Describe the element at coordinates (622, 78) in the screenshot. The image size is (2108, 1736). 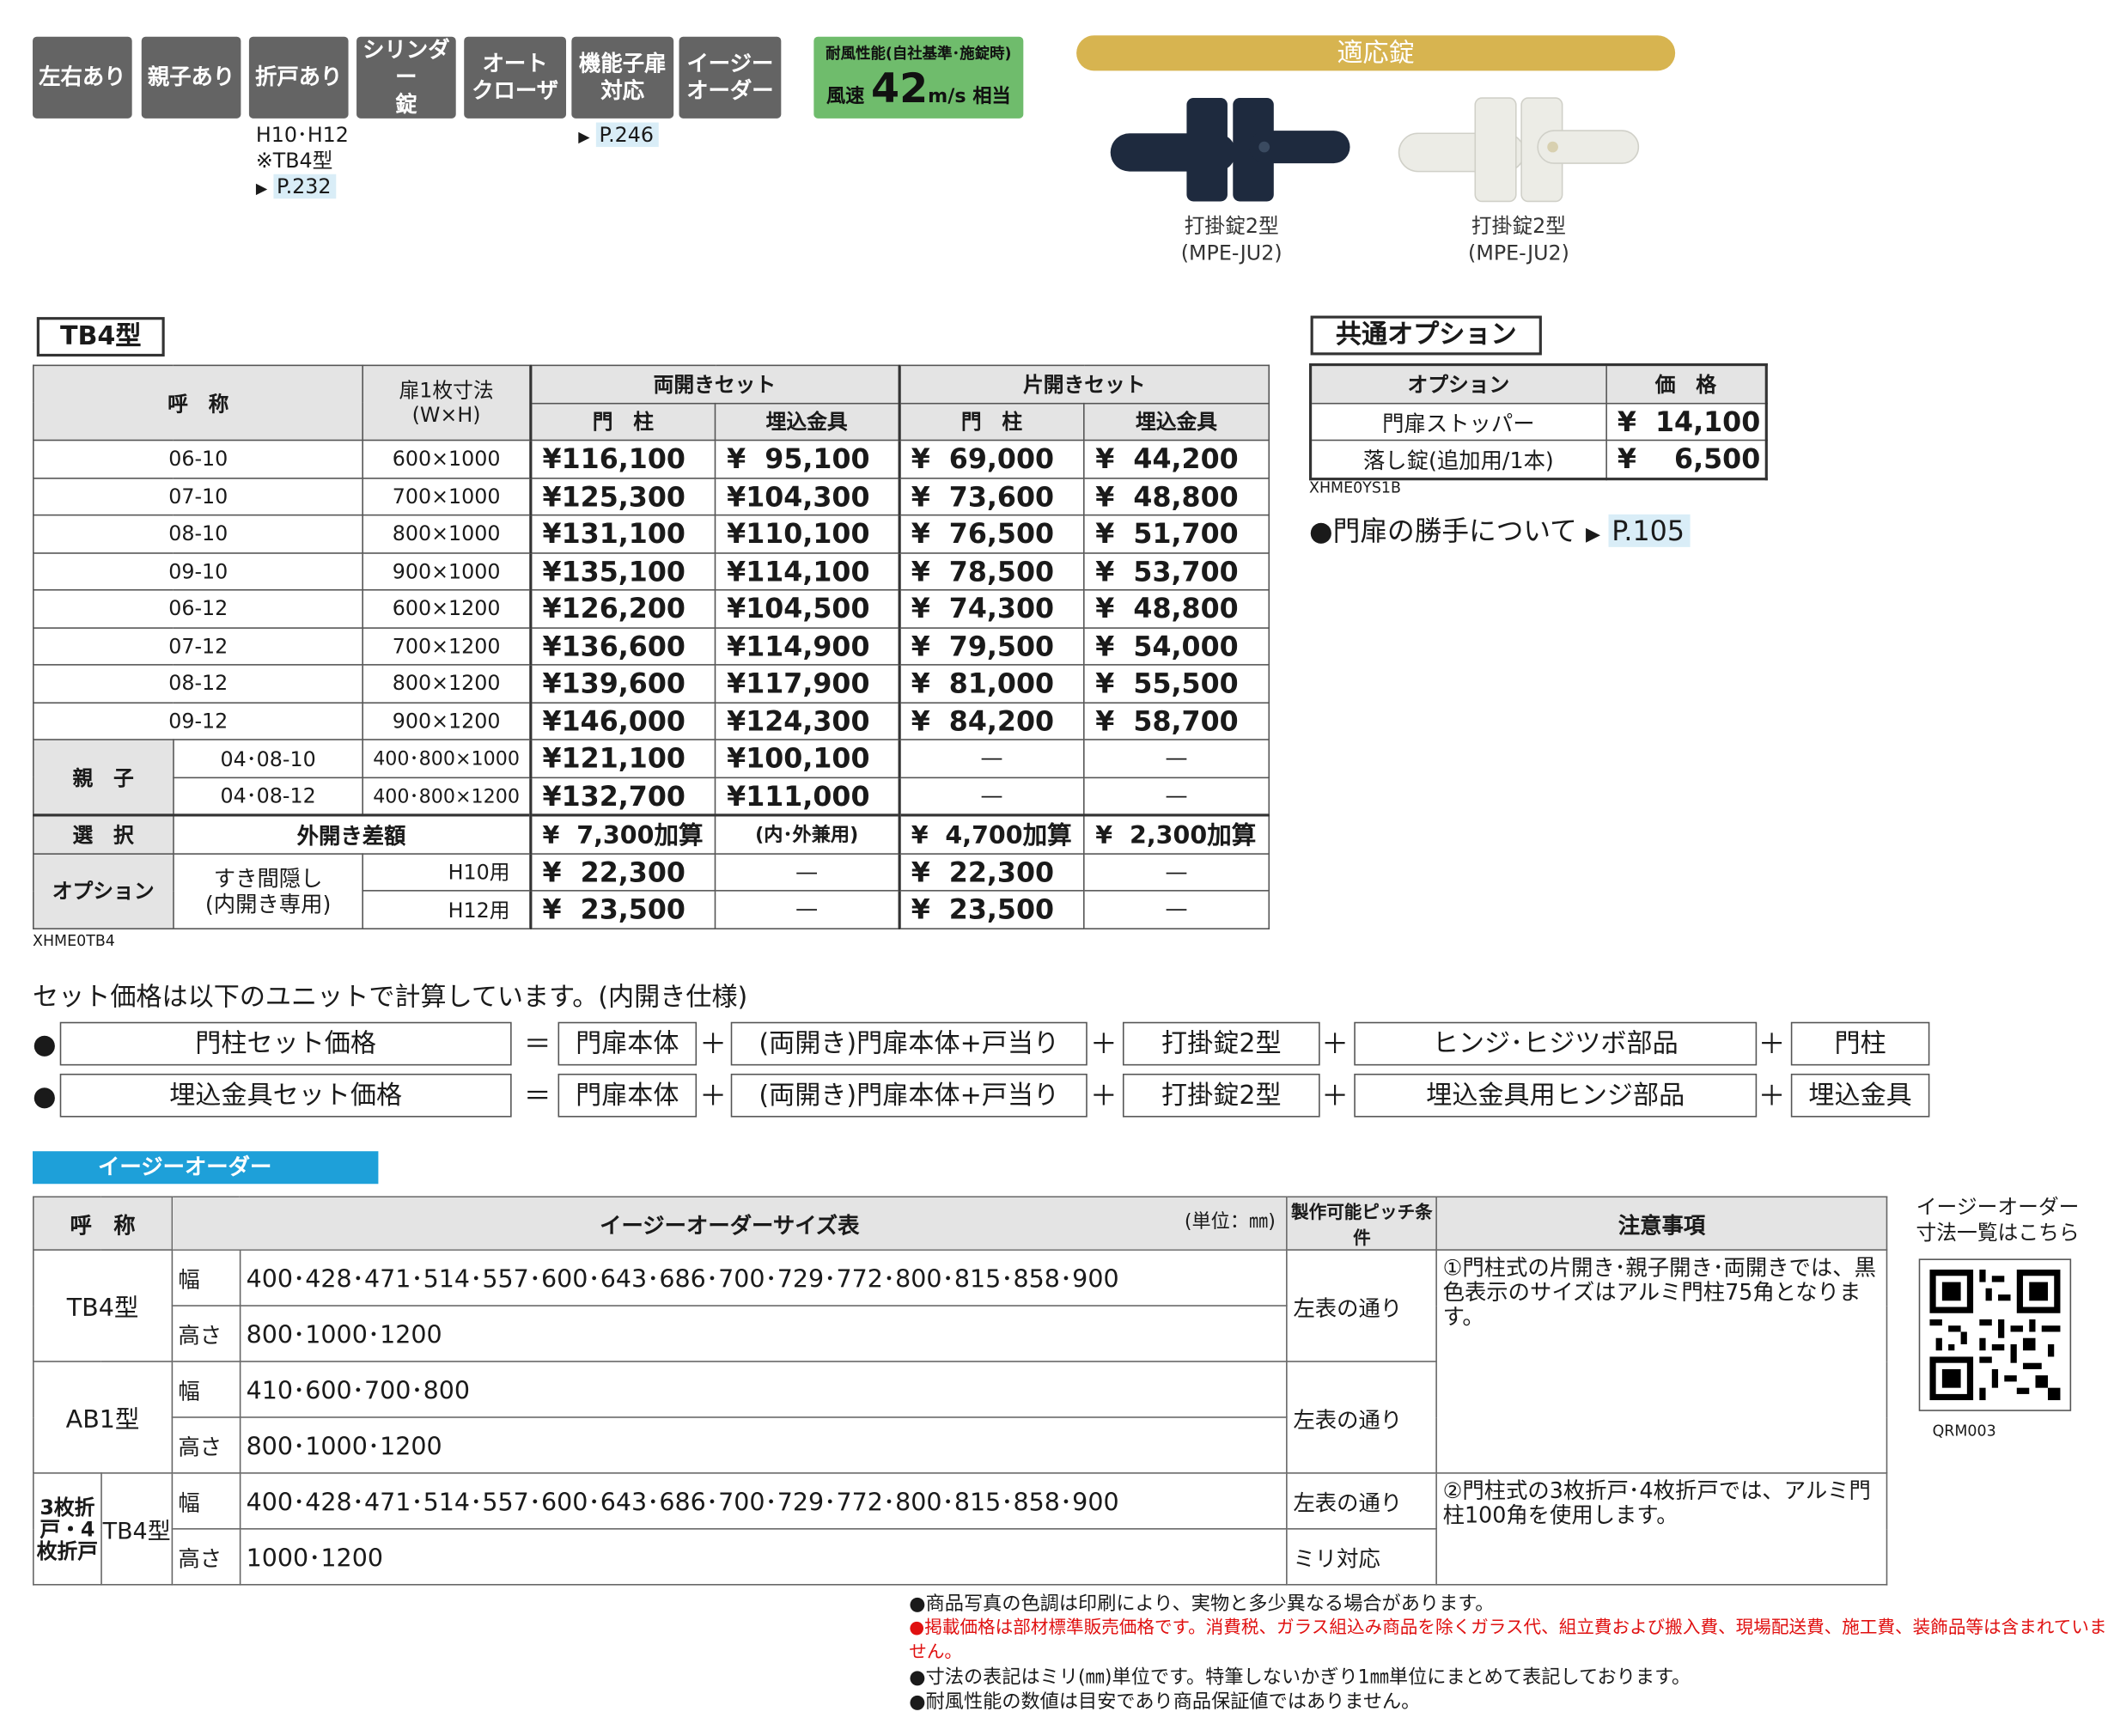
I see `feature-tag-function-door: 機能子扉 対応` at that location.